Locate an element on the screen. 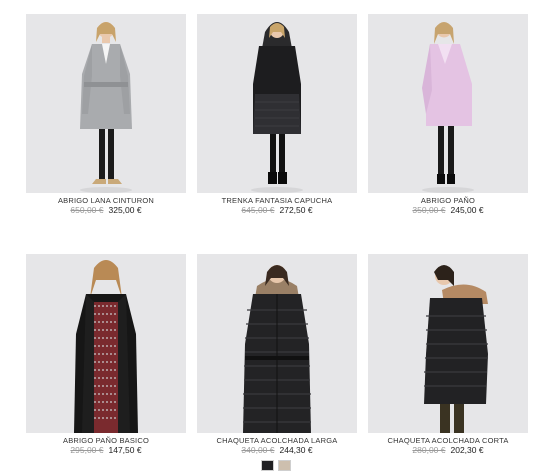 This screenshot has height=475, width=547. product-prices: 645,00 € 272,50 € is located at coordinates (277, 210).